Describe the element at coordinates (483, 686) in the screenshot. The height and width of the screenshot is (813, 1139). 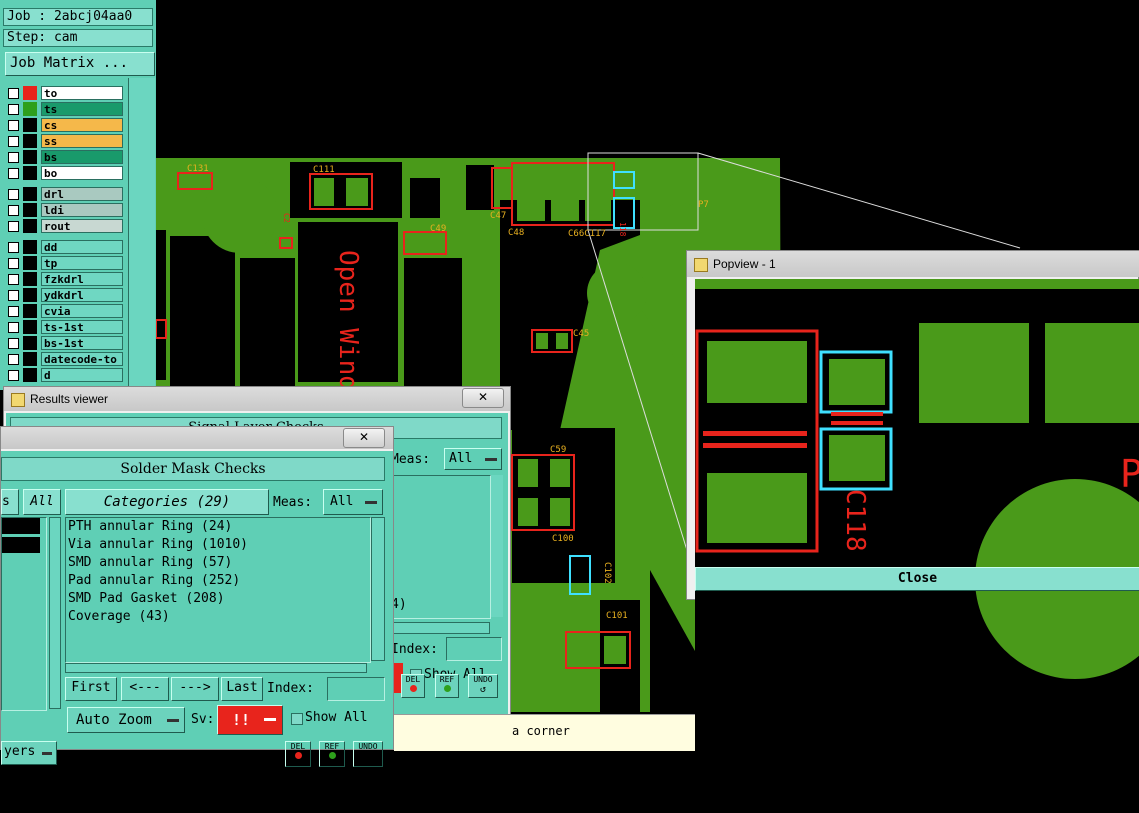
I see `results-undo-button: UNDO ↺` at that location.